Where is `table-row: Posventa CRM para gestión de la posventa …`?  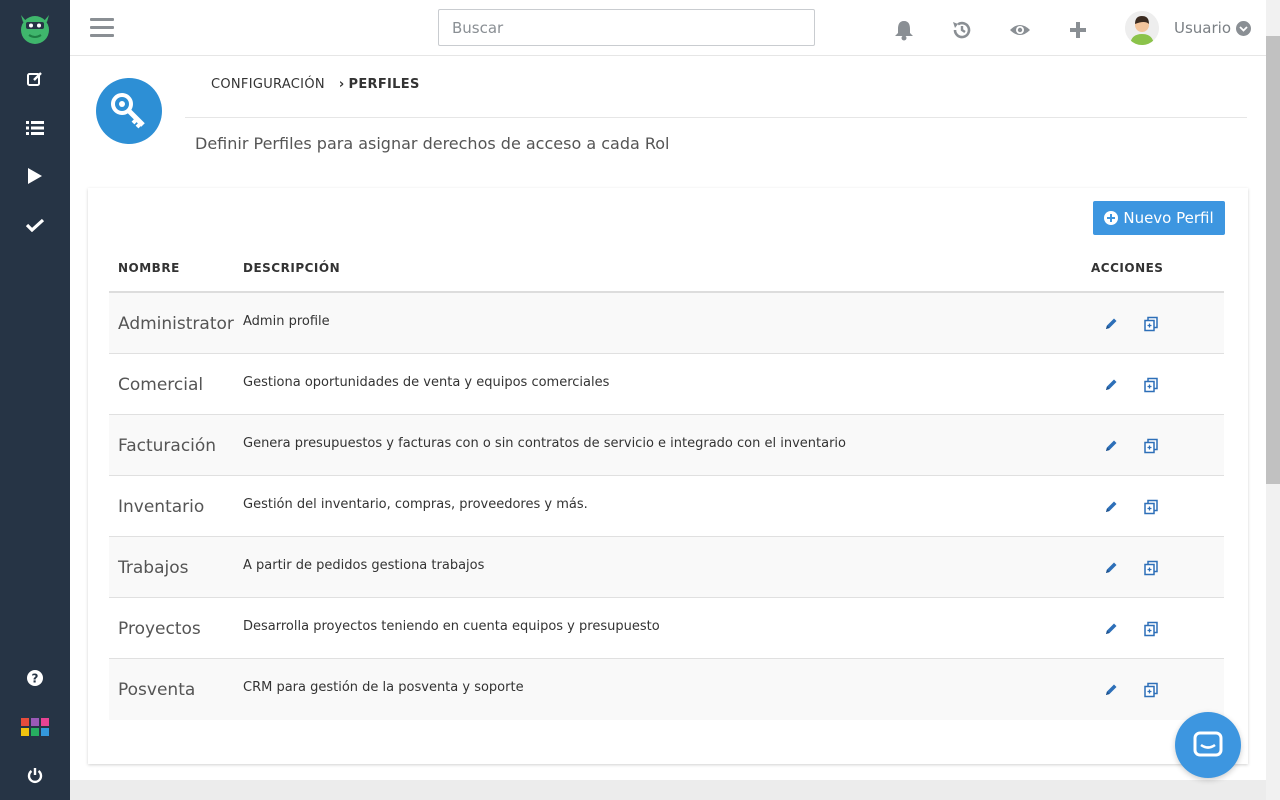
table-row: Posventa CRM para gestión de la posventa … is located at coordinates (666, 689).